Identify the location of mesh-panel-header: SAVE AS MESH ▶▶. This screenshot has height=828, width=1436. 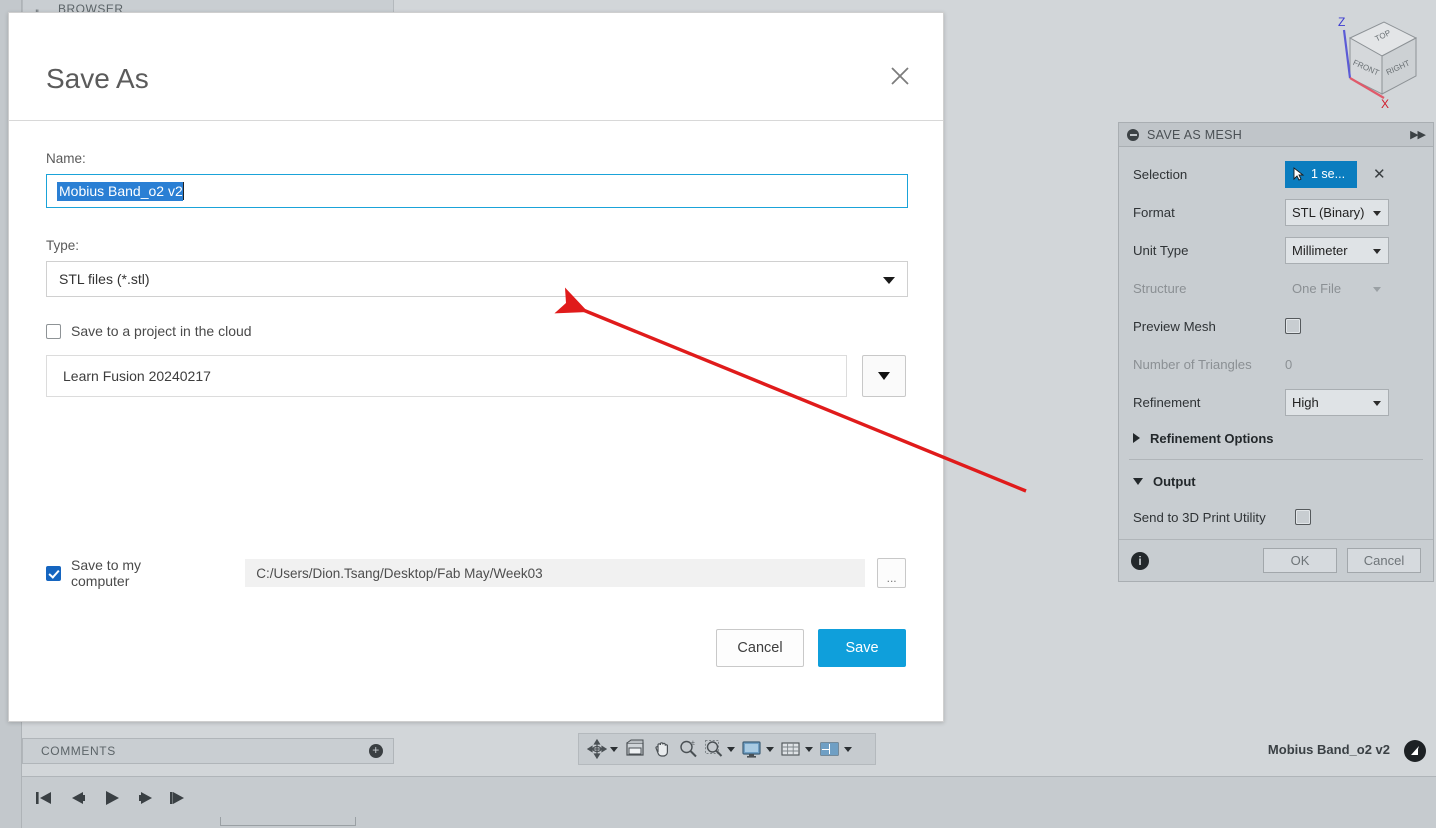
(1276, 135).